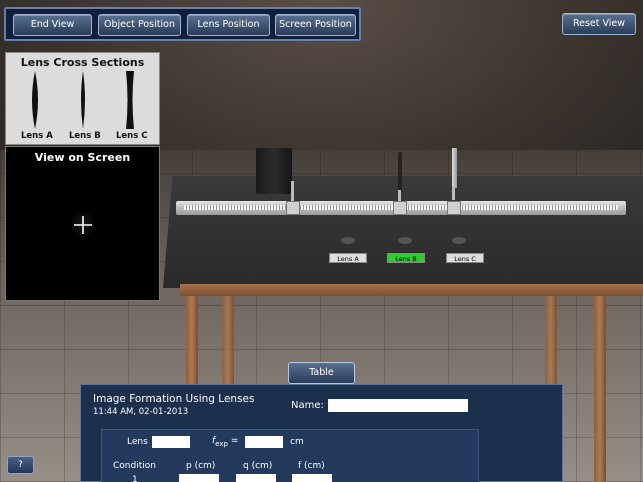  Describe the element at coordinates (199, 478) in the screenshot. I see `row-1-p-input` at that location.